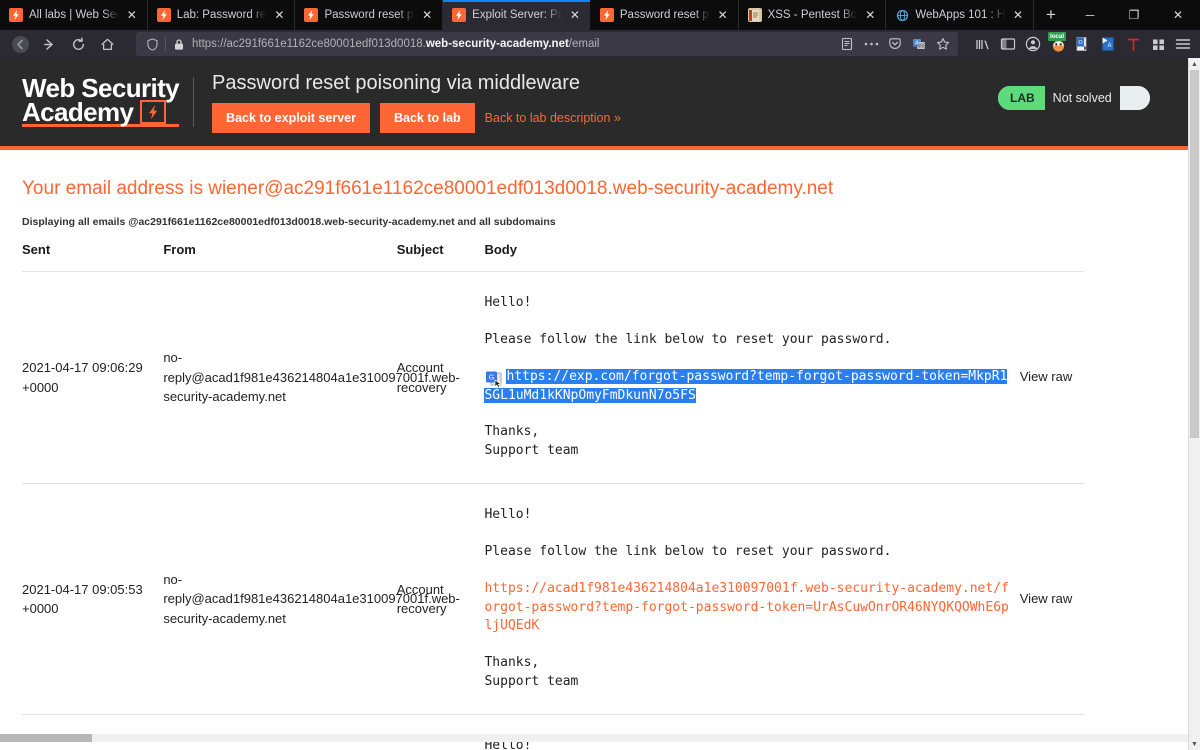 This screenshot has width=1200, height=750. I want to click on lab-badge: LAB, so click(1021, 98).